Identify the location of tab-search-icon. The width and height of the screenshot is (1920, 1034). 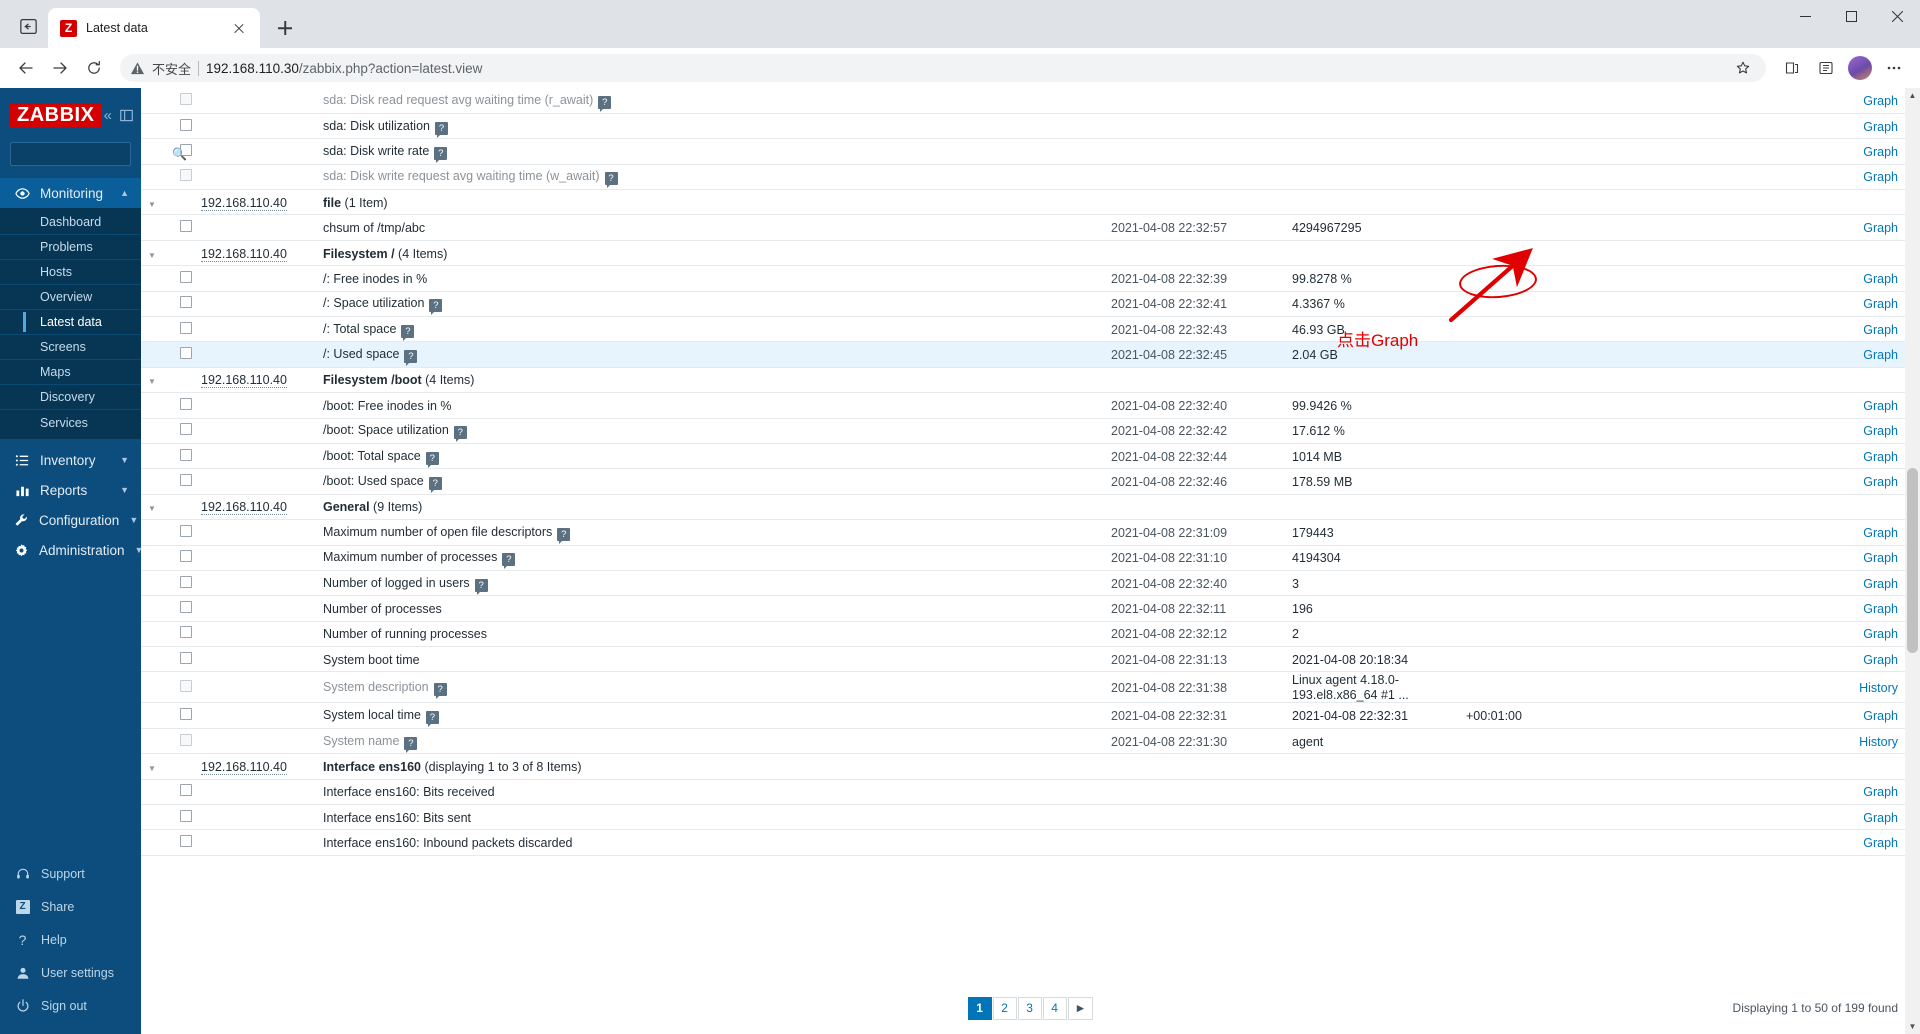
(28, 26).